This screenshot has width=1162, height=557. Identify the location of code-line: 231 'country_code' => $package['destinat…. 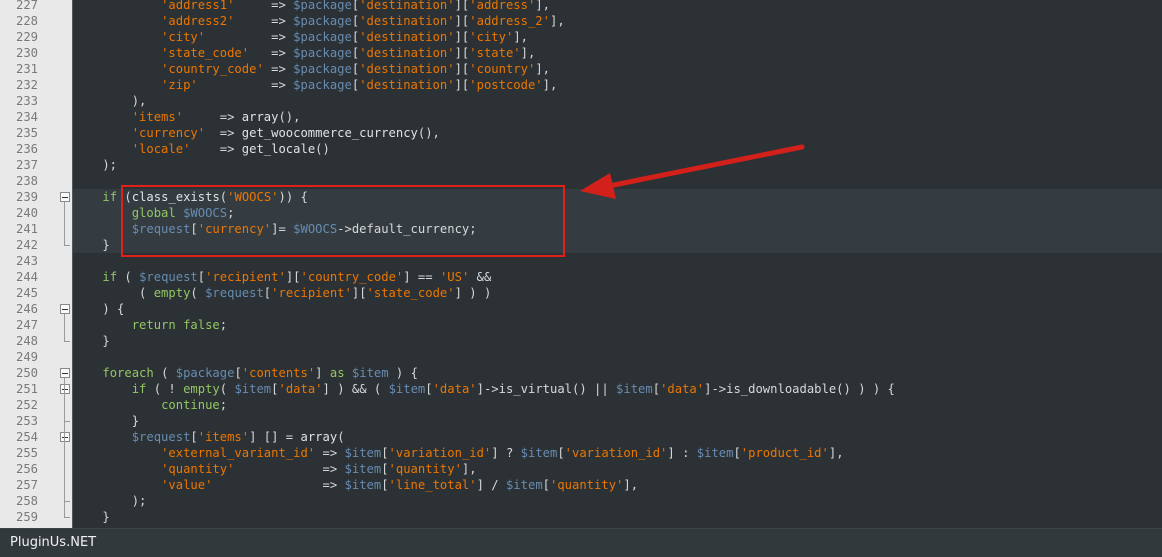
(581, 69).